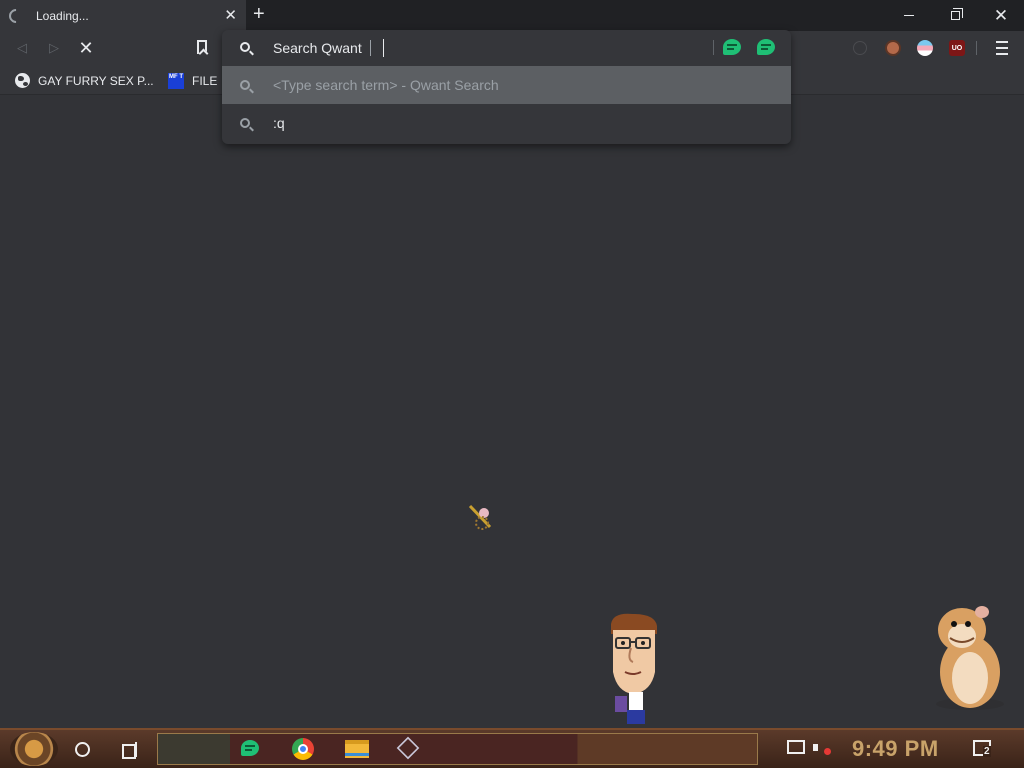  I want to click on ublock-extension-icon: UO, so click(957, 48).